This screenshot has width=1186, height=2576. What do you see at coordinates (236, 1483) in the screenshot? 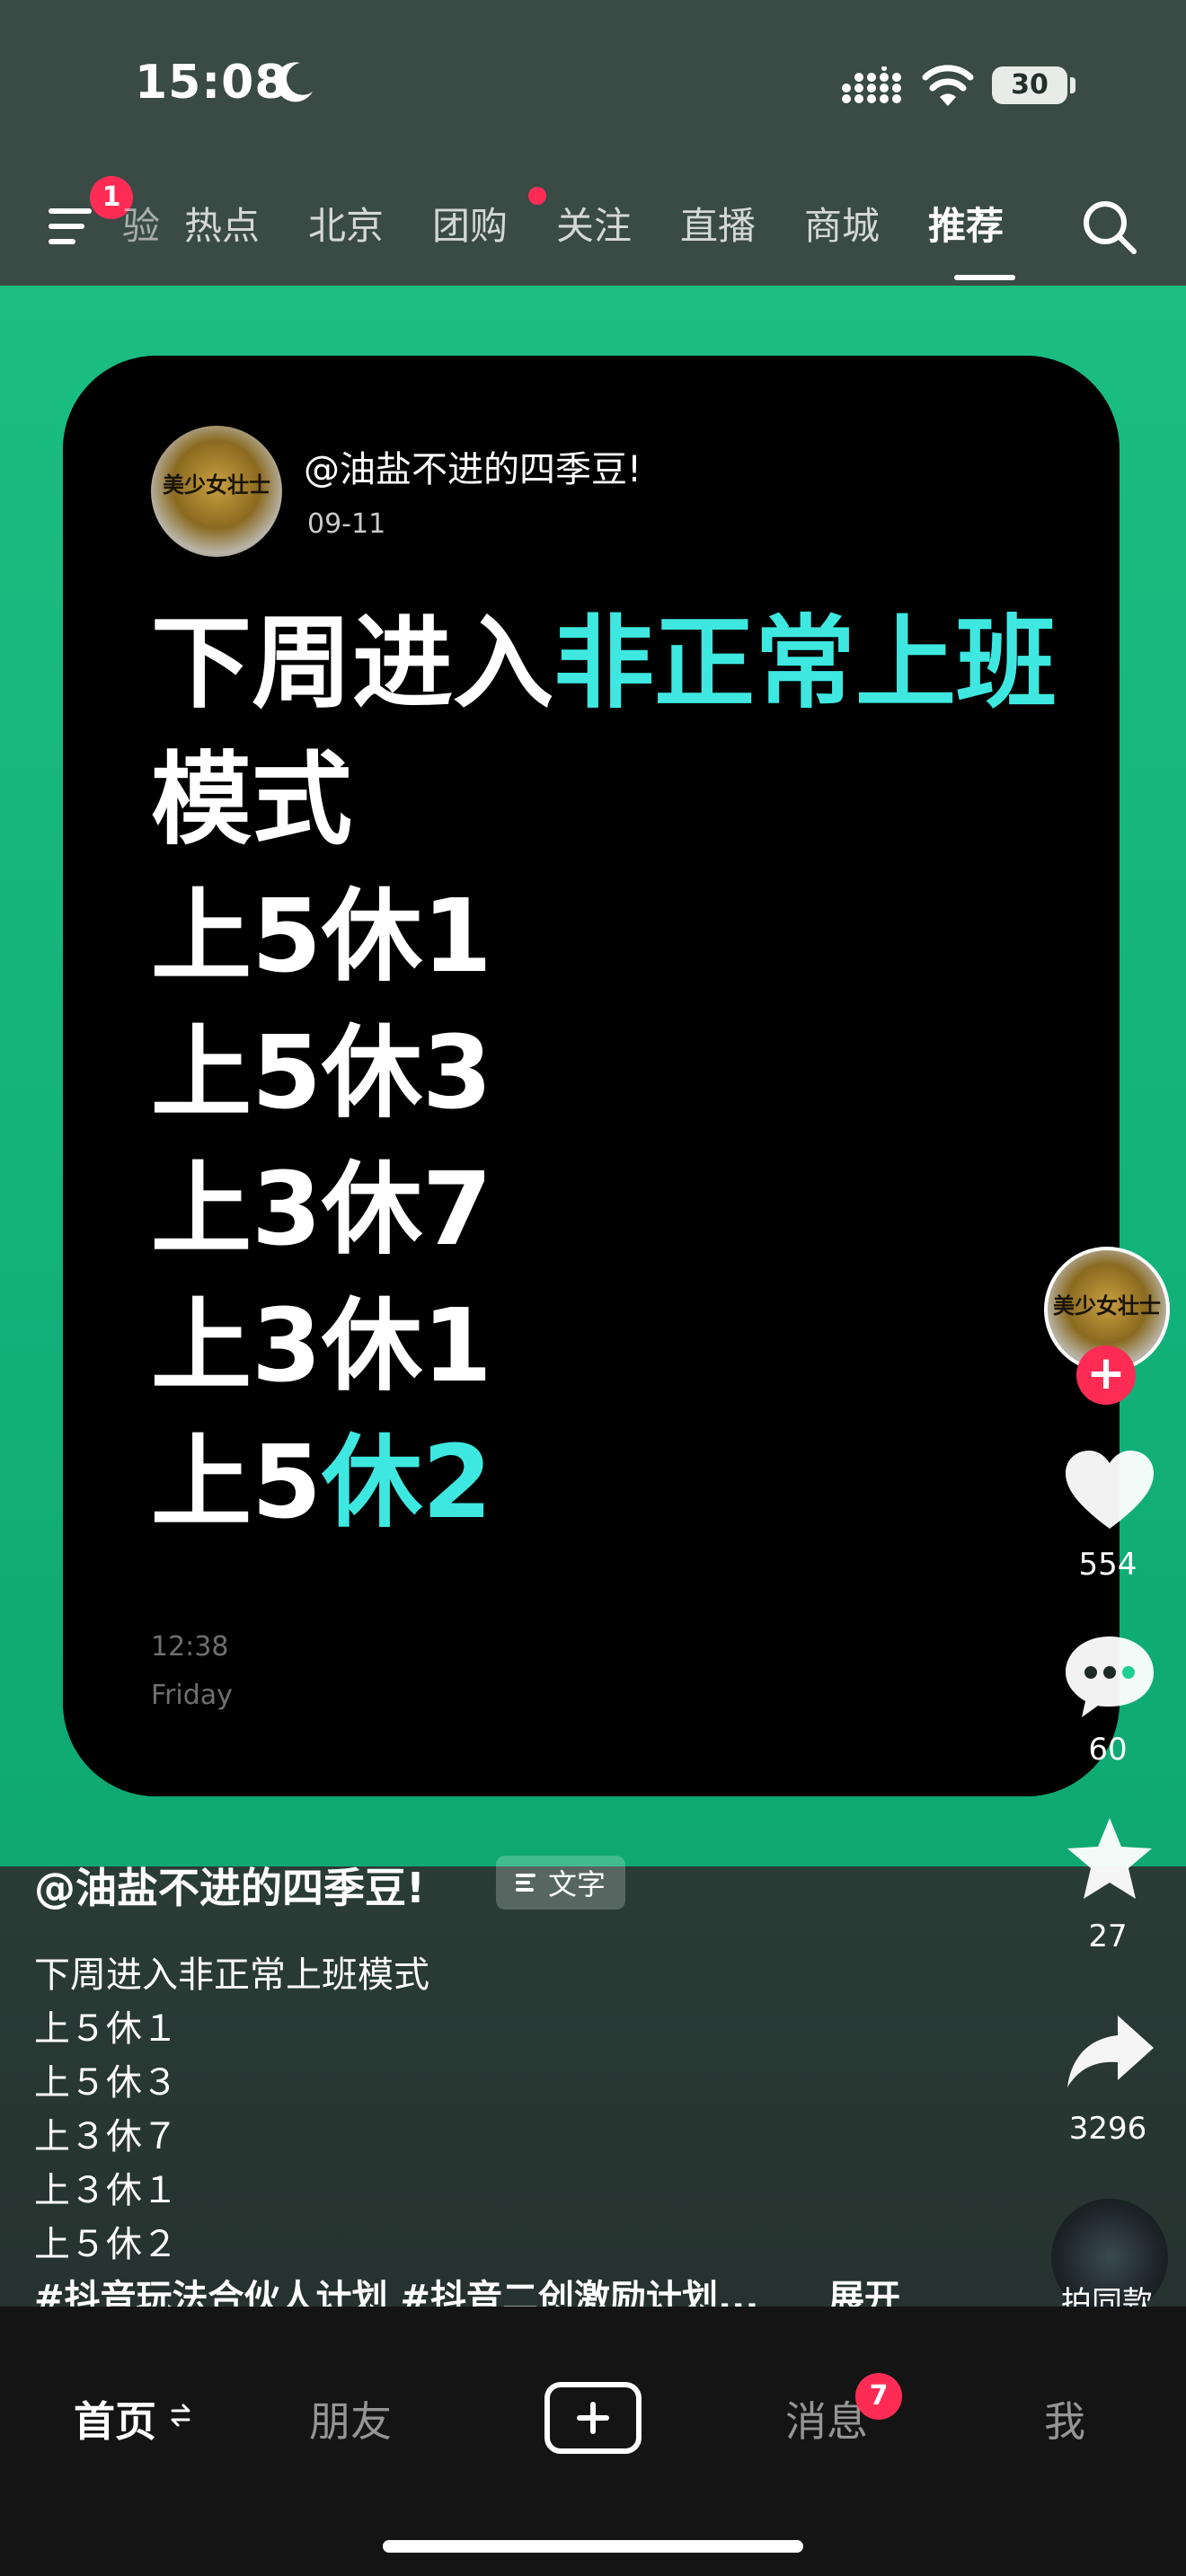
I see `card-line-text: 上5` at bounding box center [236, 1483].